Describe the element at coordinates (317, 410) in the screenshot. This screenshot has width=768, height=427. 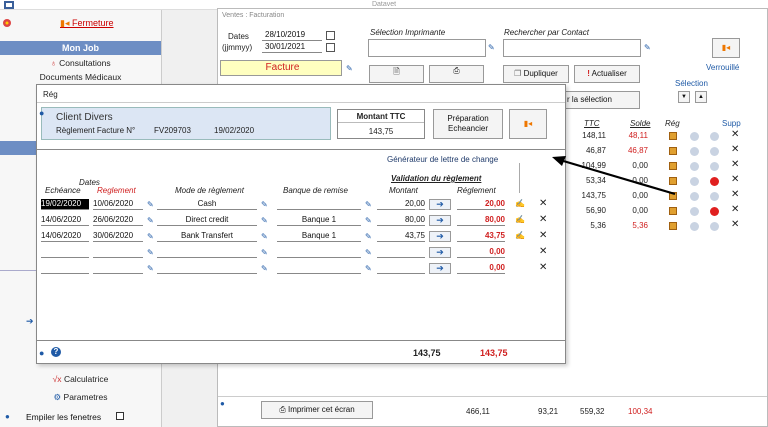
I see `print-screen-button: ⎙ Imprimer cet écran` at that location.